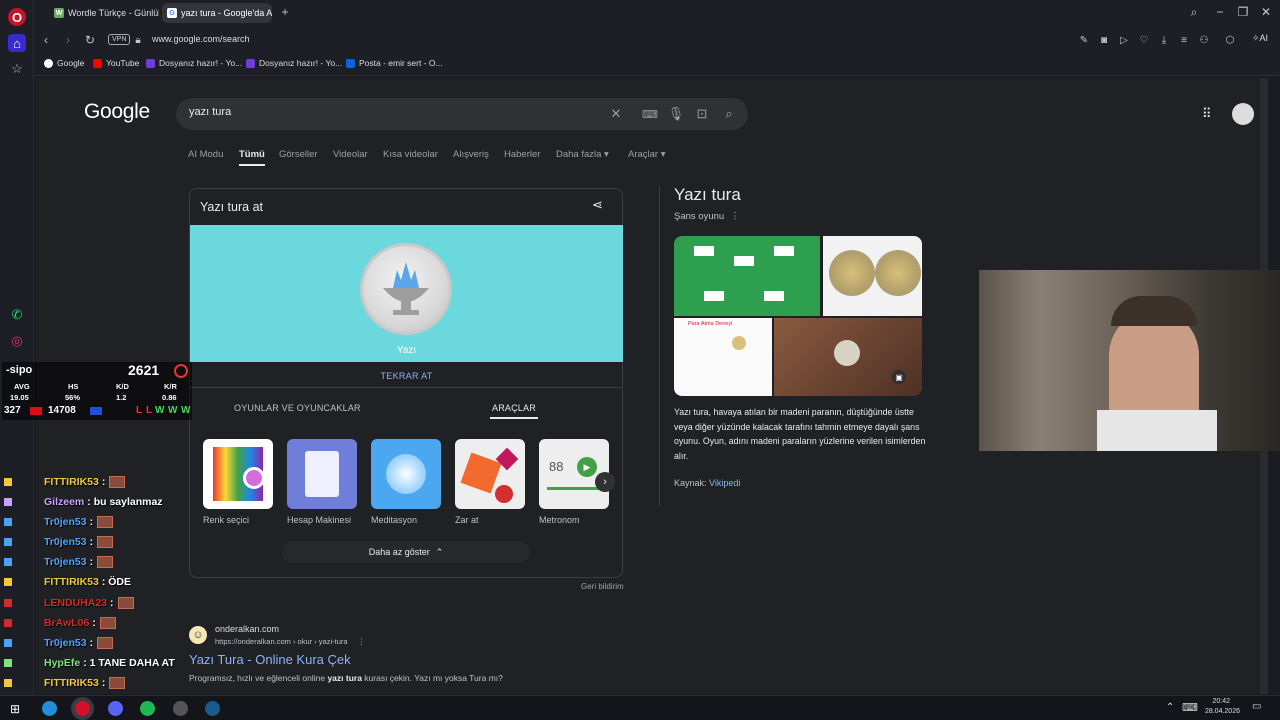 This screenshot has width=1280, height=720. Describe the element at coordinates (116, 582) in the screenshot. I see `chat-text: : ÖDE` at that location.